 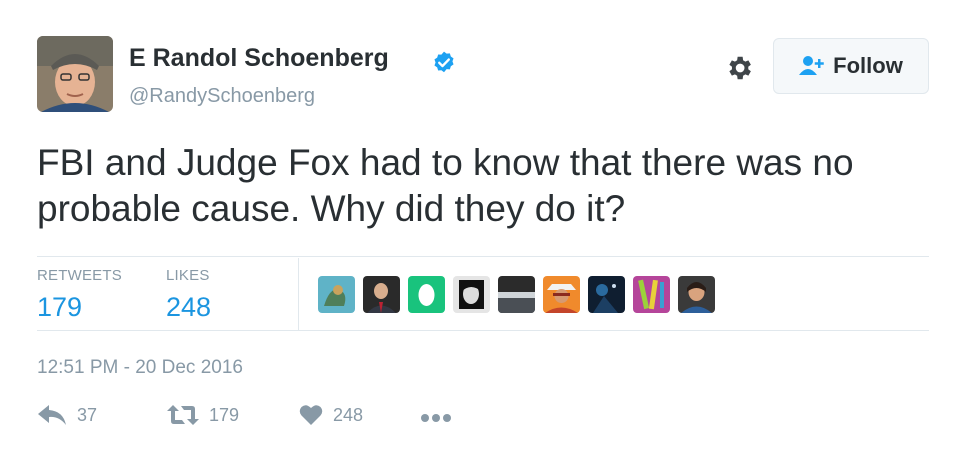 What do you see at coordinates (483, 330) in the screenshot?
I see `divider-bottom` at bounding box center [483, 330].